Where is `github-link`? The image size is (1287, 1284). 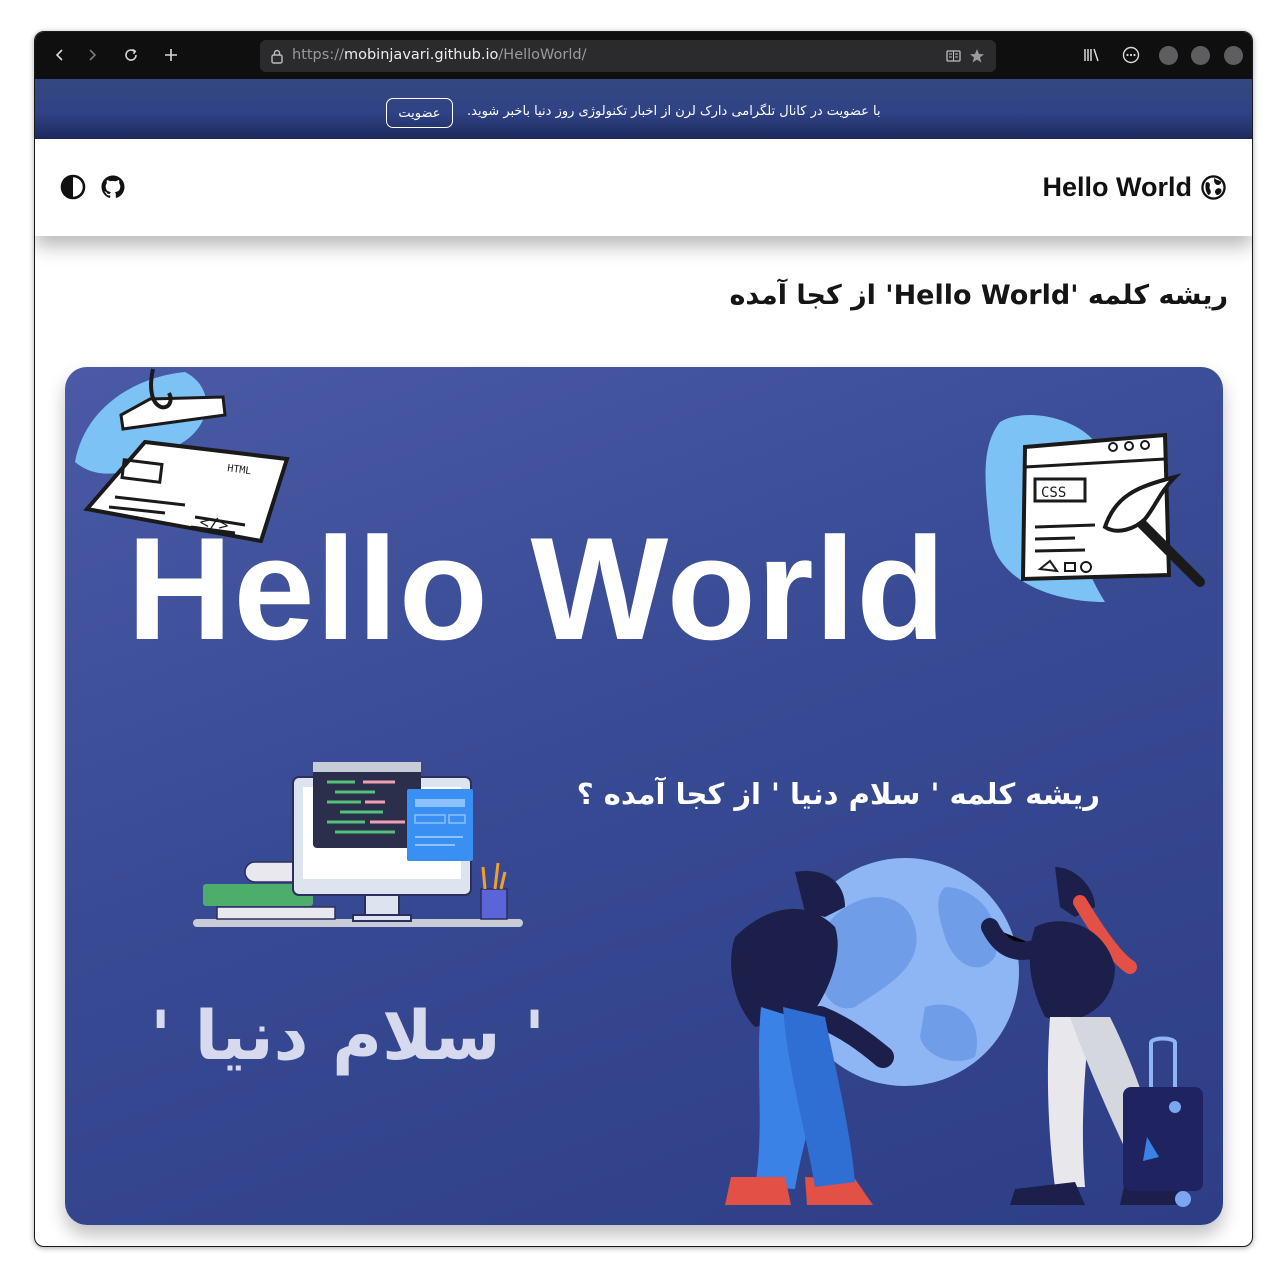 github-link is located at coordinates (113, 187).